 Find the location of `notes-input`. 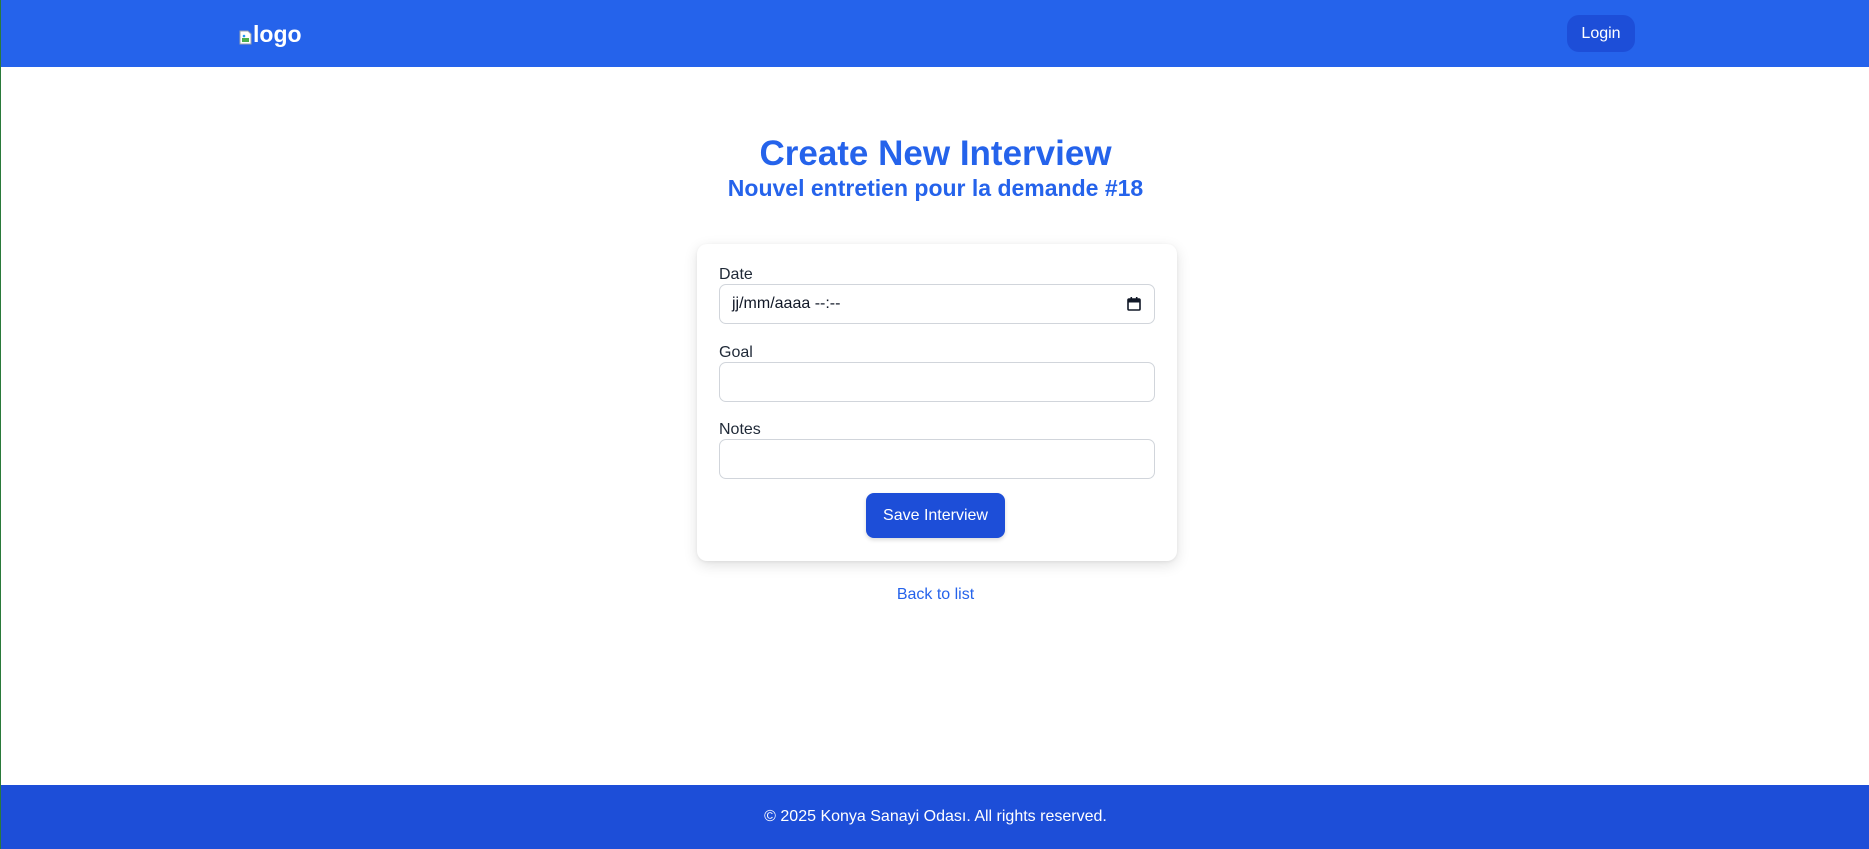

notes-input is located at coordinates (937, 459).